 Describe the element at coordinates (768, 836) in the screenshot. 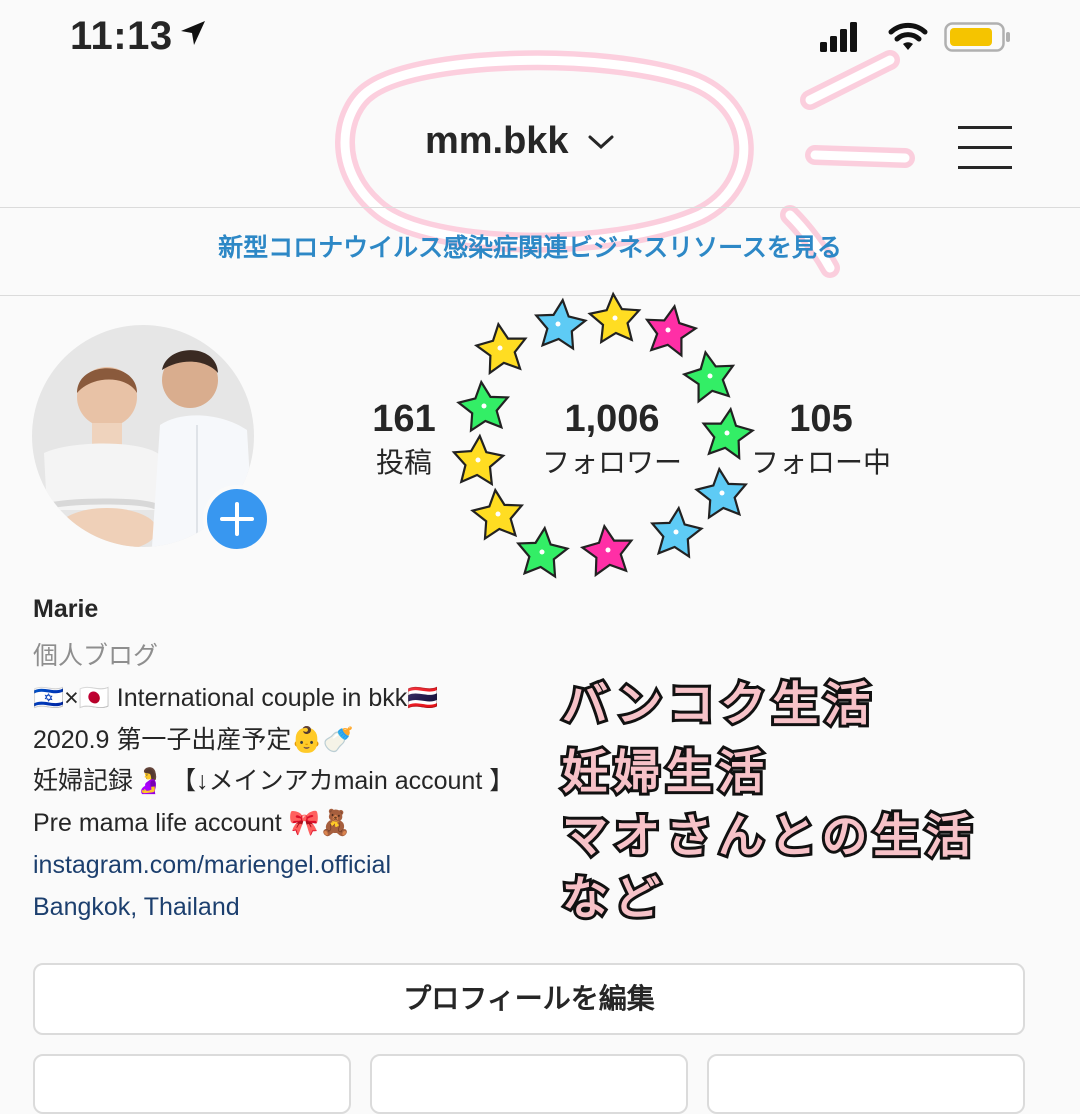

I see `annotation-line: マオさんとの生活` at that location.